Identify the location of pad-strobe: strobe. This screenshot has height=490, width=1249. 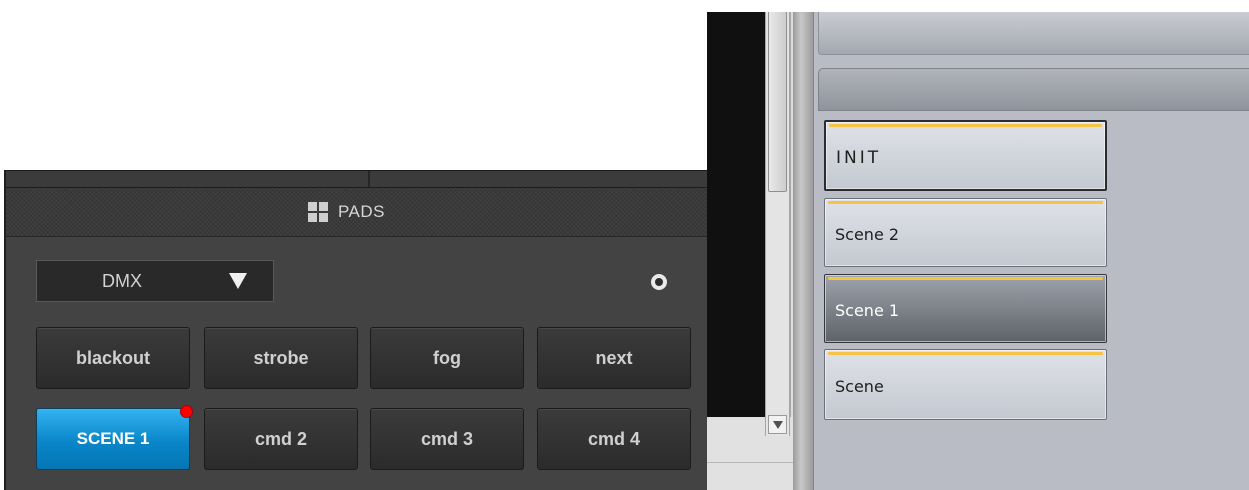
(281, 358).